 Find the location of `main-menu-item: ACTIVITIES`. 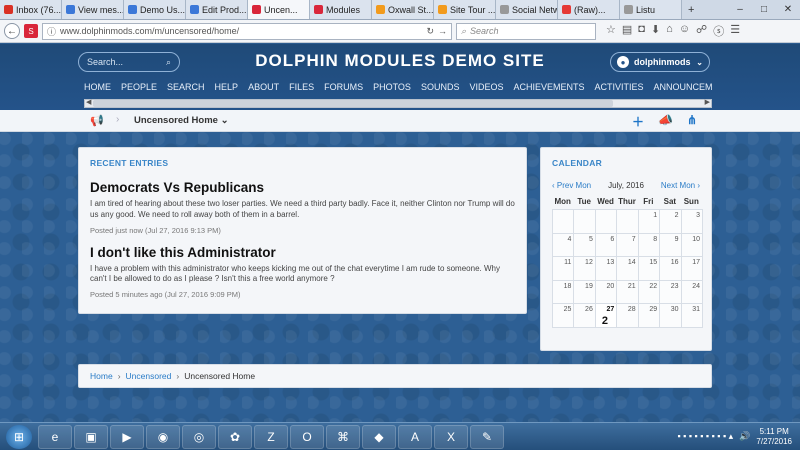

main-menu-item: ACTIVITIES is located at coordinates (618, 89).